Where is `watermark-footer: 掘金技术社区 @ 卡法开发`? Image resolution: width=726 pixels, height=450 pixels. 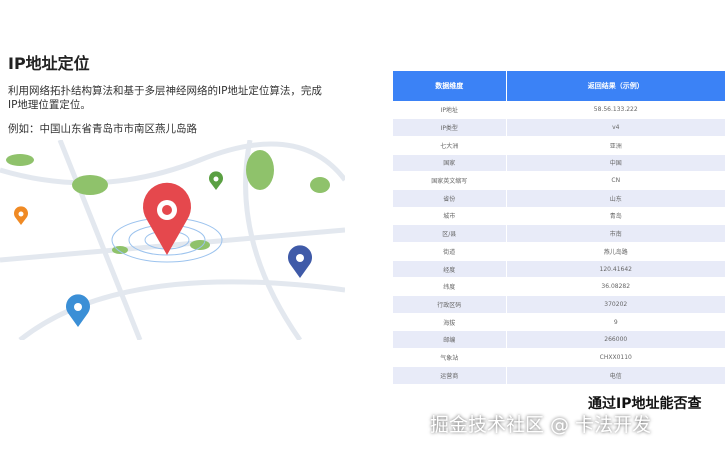 watermark-footer: 掘金技术社区 @ 卡法开发 is located at coordinates (541, 425).